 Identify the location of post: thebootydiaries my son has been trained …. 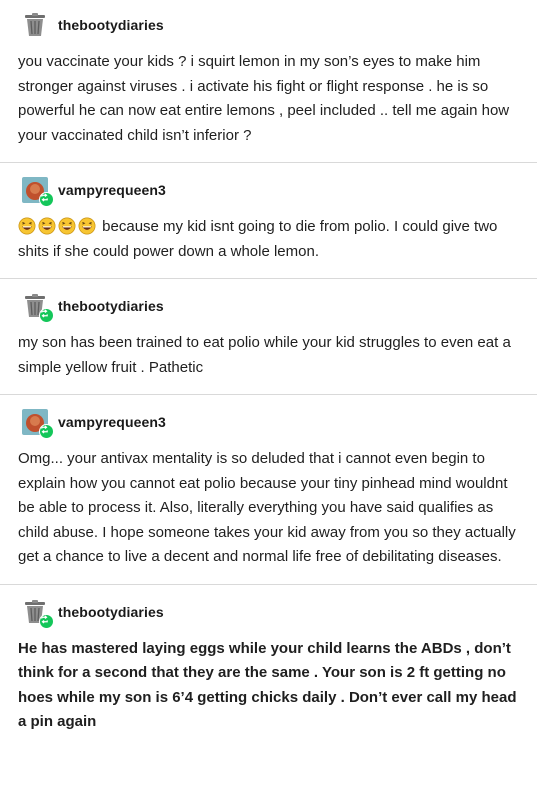
(268, 337).